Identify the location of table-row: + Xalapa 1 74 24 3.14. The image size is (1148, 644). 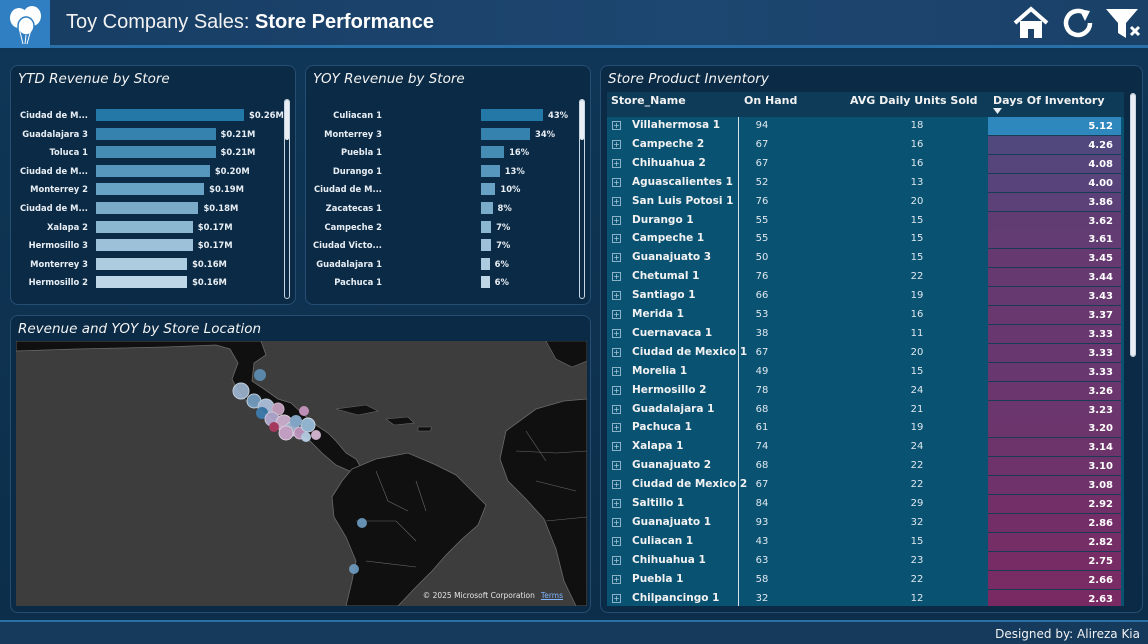
(865, 448).